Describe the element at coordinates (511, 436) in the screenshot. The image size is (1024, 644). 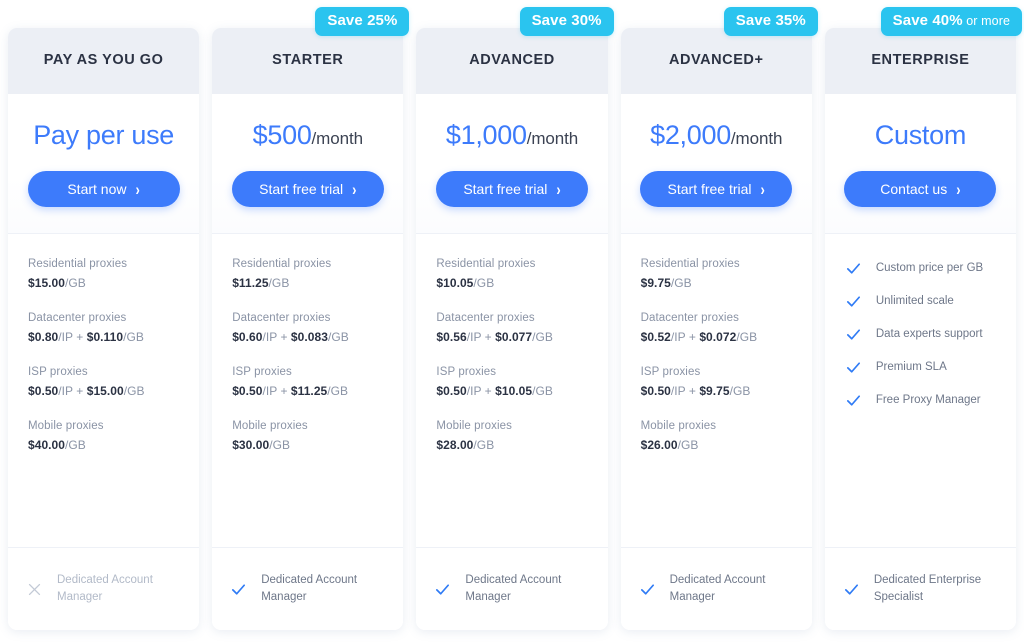
I see `proxy-price-row: Mobile proxies $28.00/GB` at that location.